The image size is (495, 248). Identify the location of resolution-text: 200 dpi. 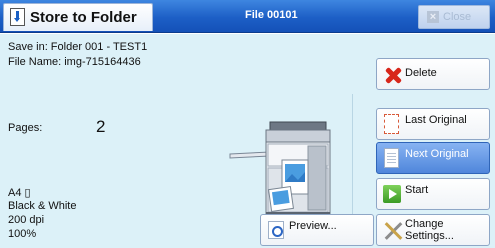
(26, 220).